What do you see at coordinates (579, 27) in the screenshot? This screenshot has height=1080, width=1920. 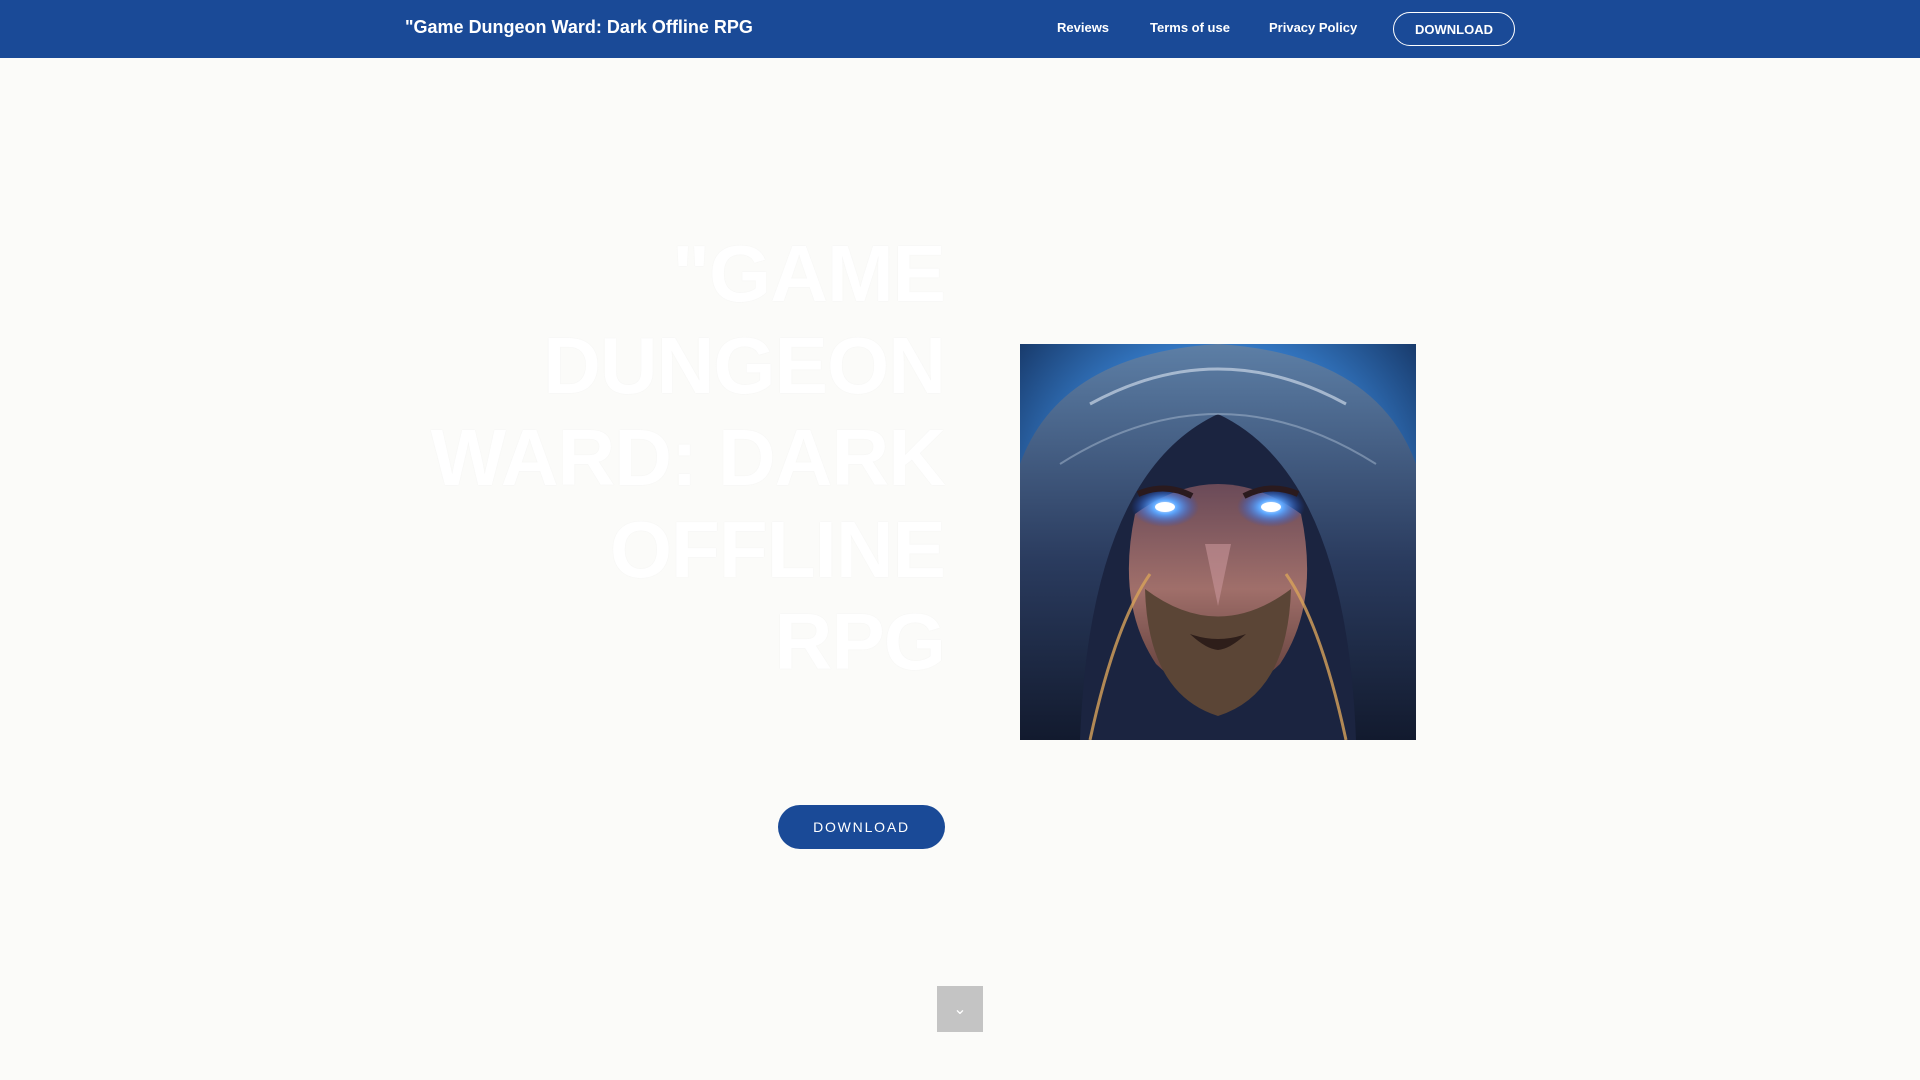 I see `site-brand: "Game Dungeon Ward: Dark Offline RPG` at bounding box center [579, 27].